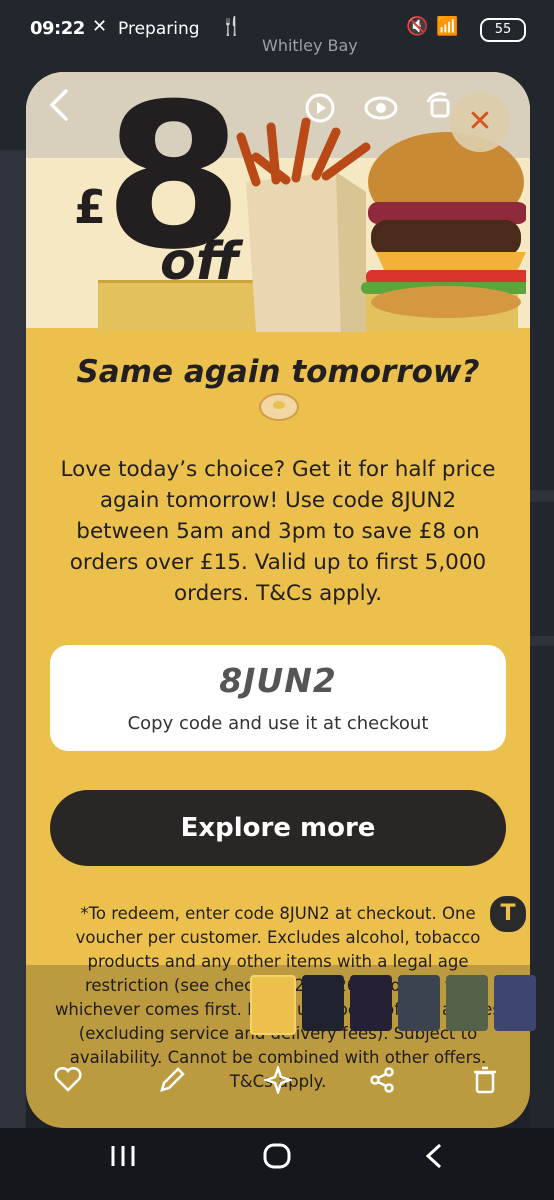 The height and width of the screenshot is (1200, 554). Describe the element at coordinates (123, 1156) in the screenshot. I see `recents-icon` at that location.